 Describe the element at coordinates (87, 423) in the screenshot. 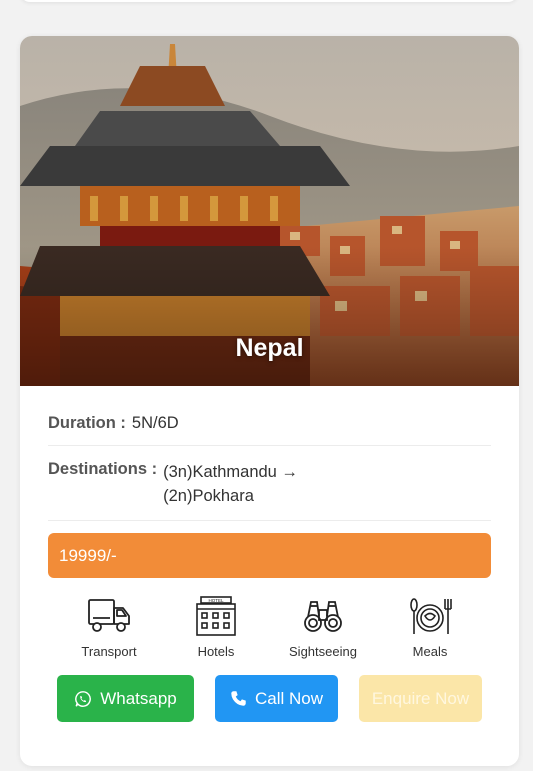

I see `duration-label: Duration :` at that location.